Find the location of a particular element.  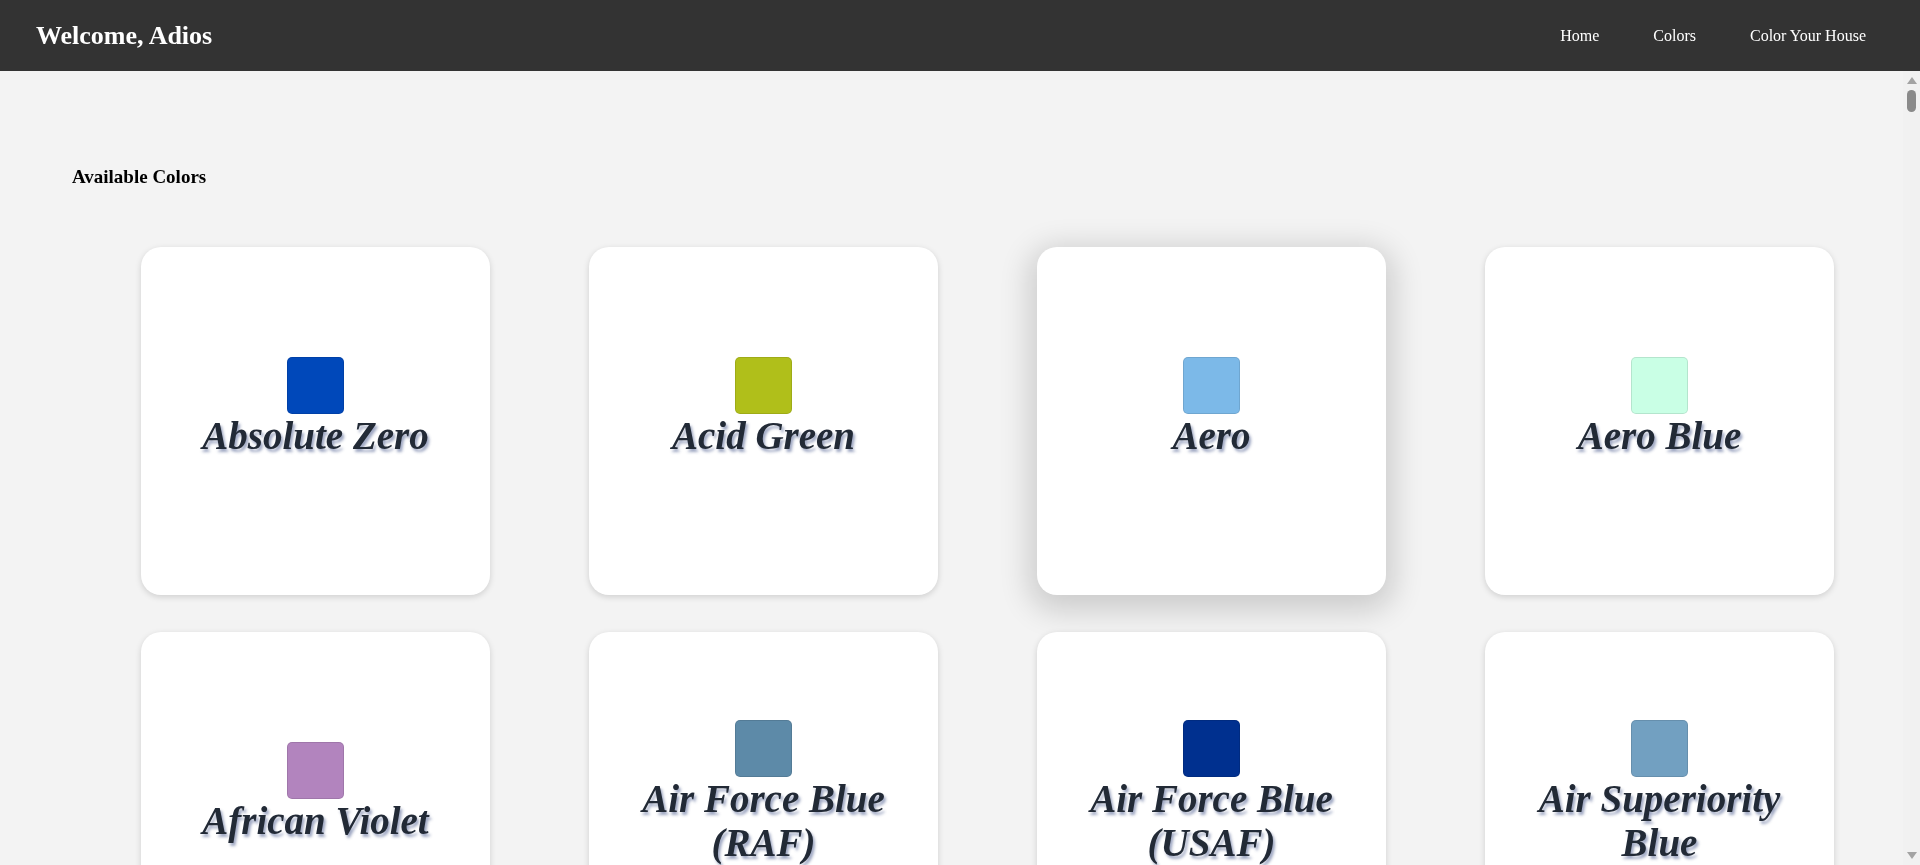

color-name: African Violet is located at coordinates (315, 821).